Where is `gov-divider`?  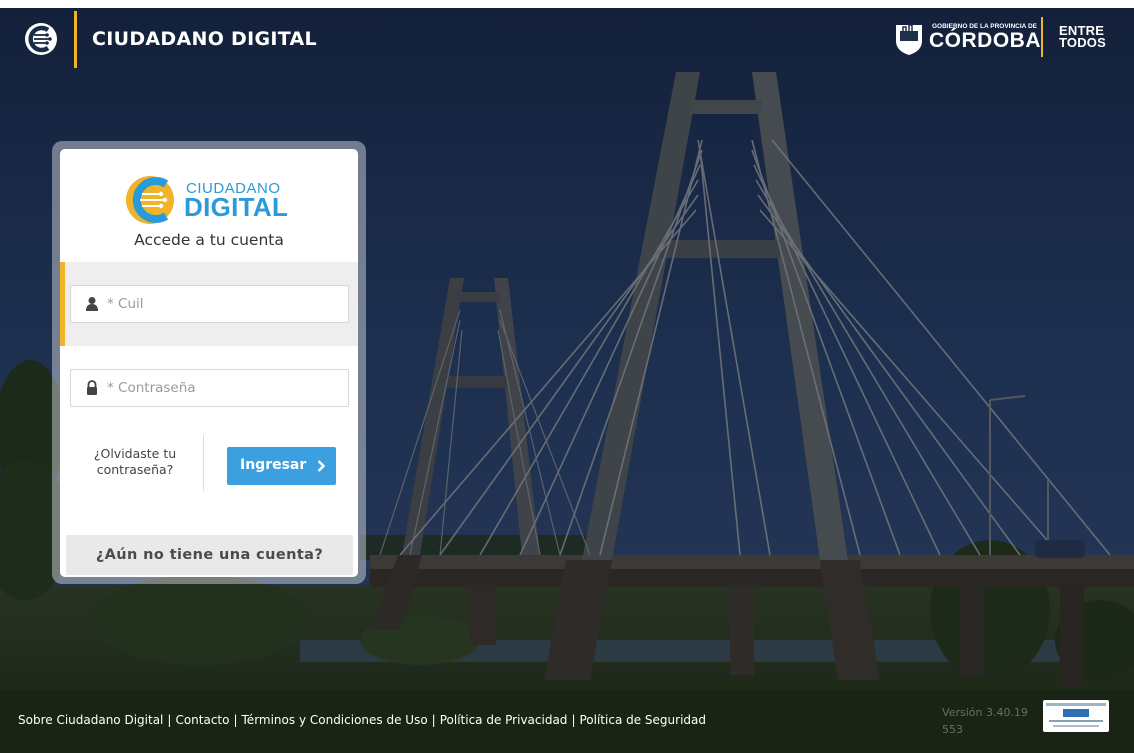
gov-divider is located at coordinates (1042, 37).